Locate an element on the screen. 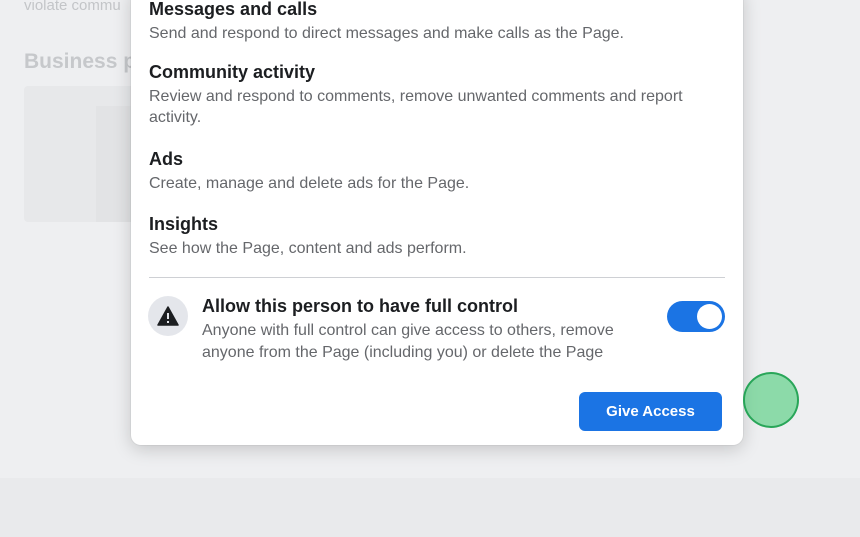 This screenshot has width=860, height=537. divider is located at coordinates (437, 277).